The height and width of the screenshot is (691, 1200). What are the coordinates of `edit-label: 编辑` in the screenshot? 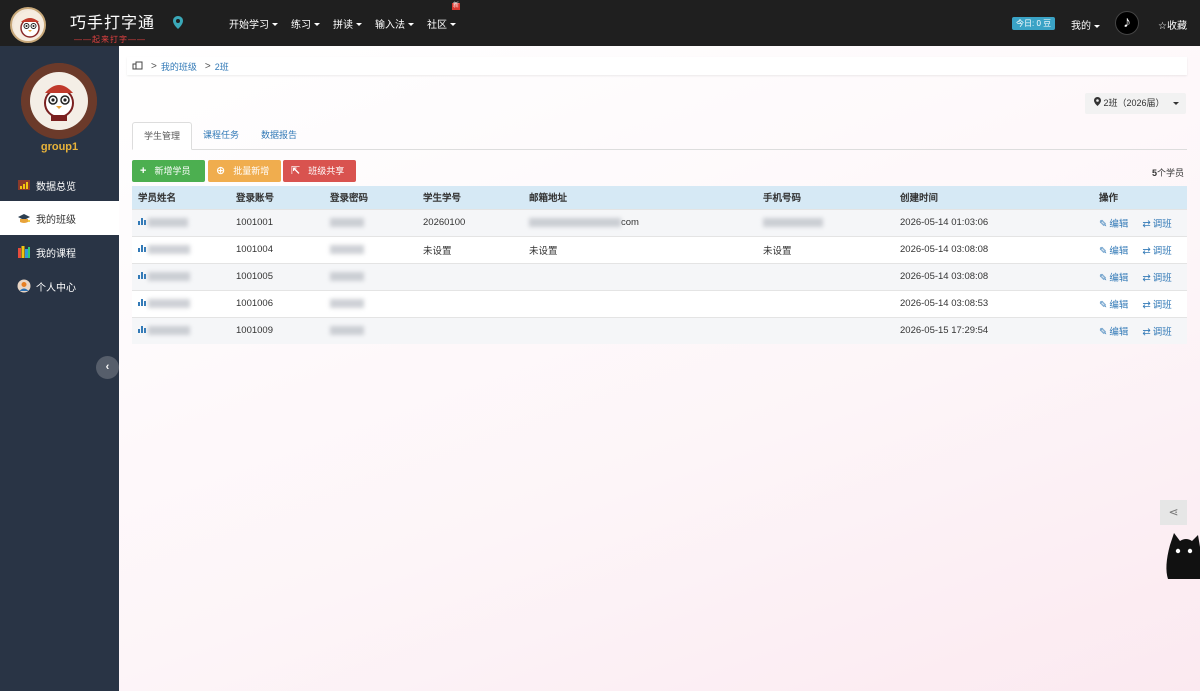 It's located at (1119, 224).